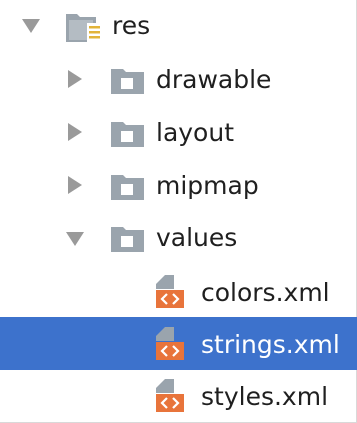  What do you see at coordinates (197, 237) in the screenshot?
I see `tree-node-label: values` at bounding box center [197, 237].